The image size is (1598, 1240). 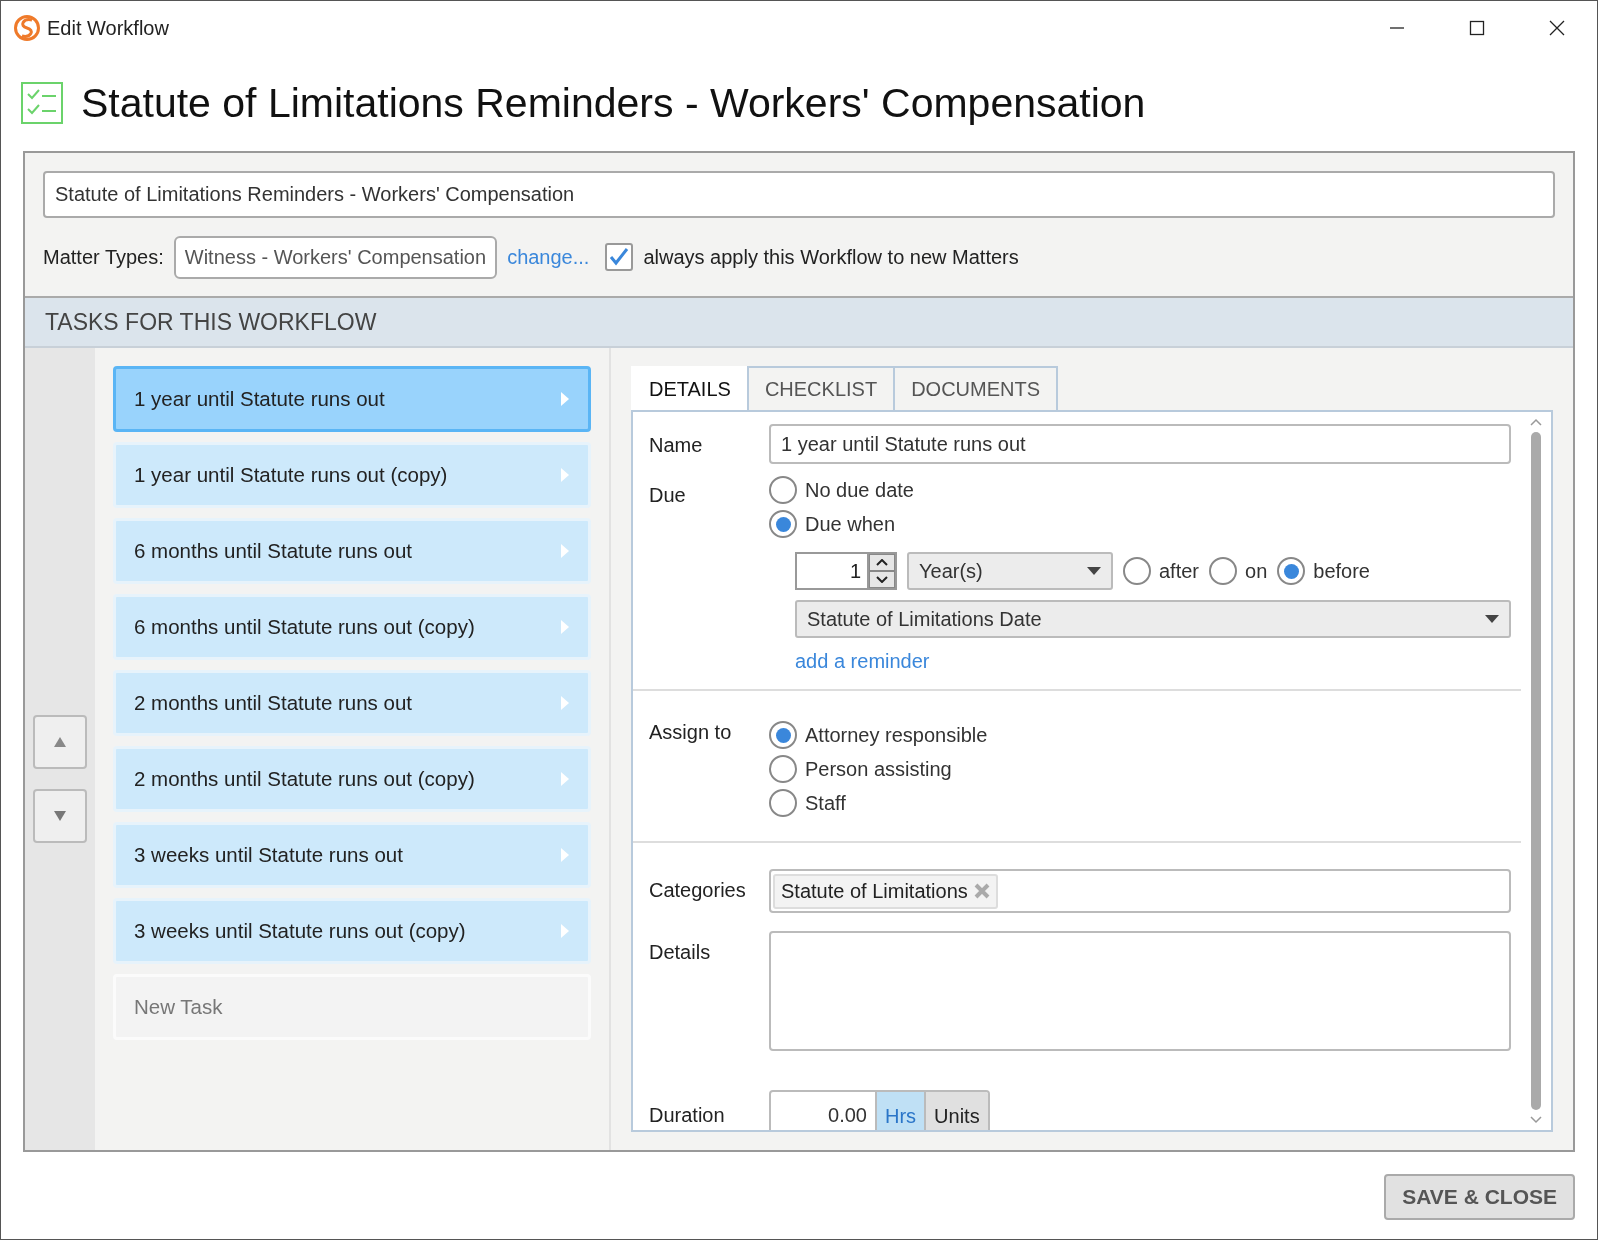 I want to click on workflow-name-field: Statute of Limitations Reminders - Workers' Compensation, so click(x=799, y=194).